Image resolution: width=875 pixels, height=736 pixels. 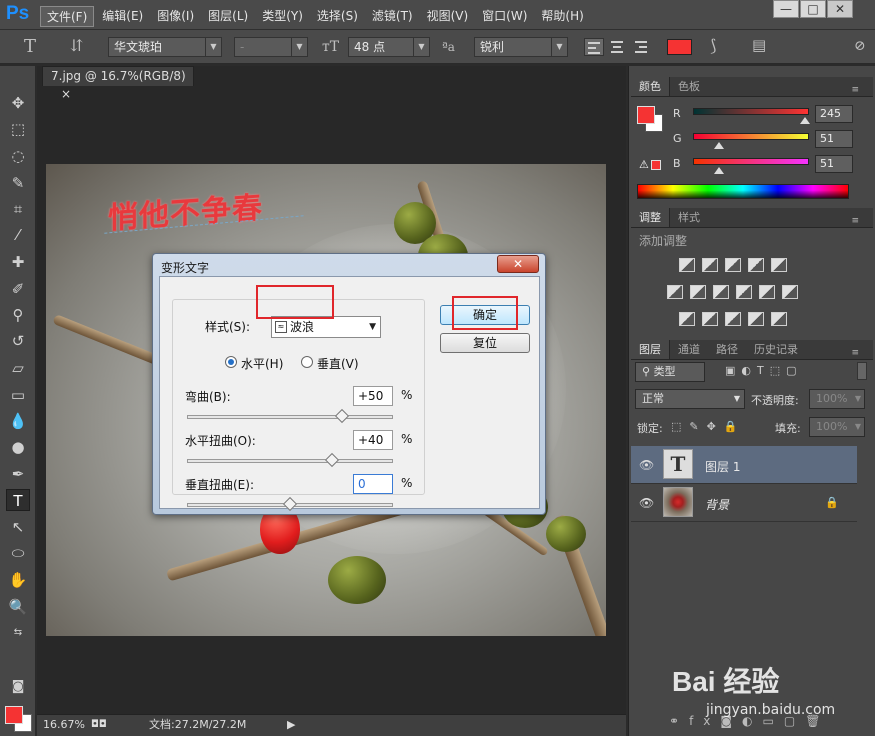 I want to click on red-value-input: 245, so click(x=834, y=114).